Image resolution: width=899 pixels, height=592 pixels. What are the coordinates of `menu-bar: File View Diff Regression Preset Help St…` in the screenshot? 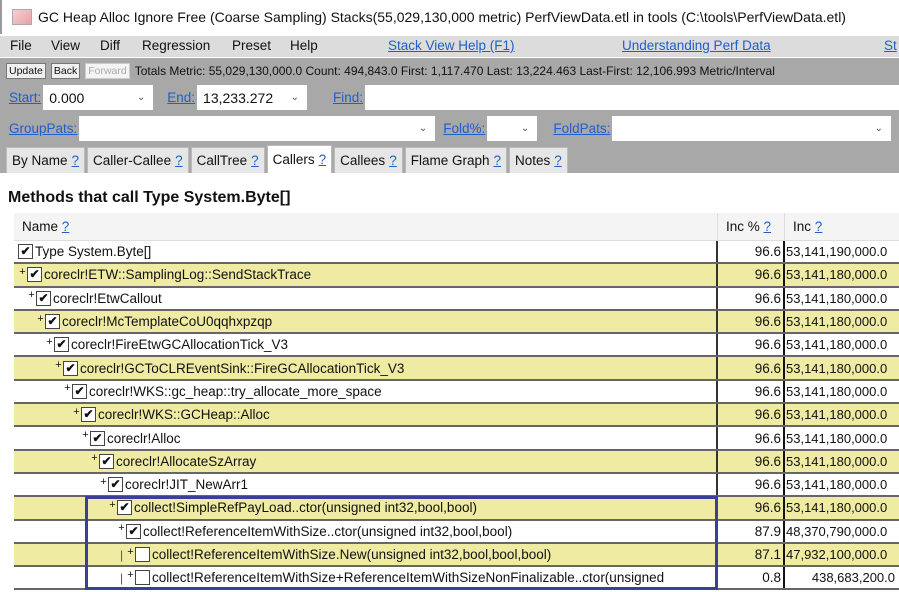 It's located at (449, 46).